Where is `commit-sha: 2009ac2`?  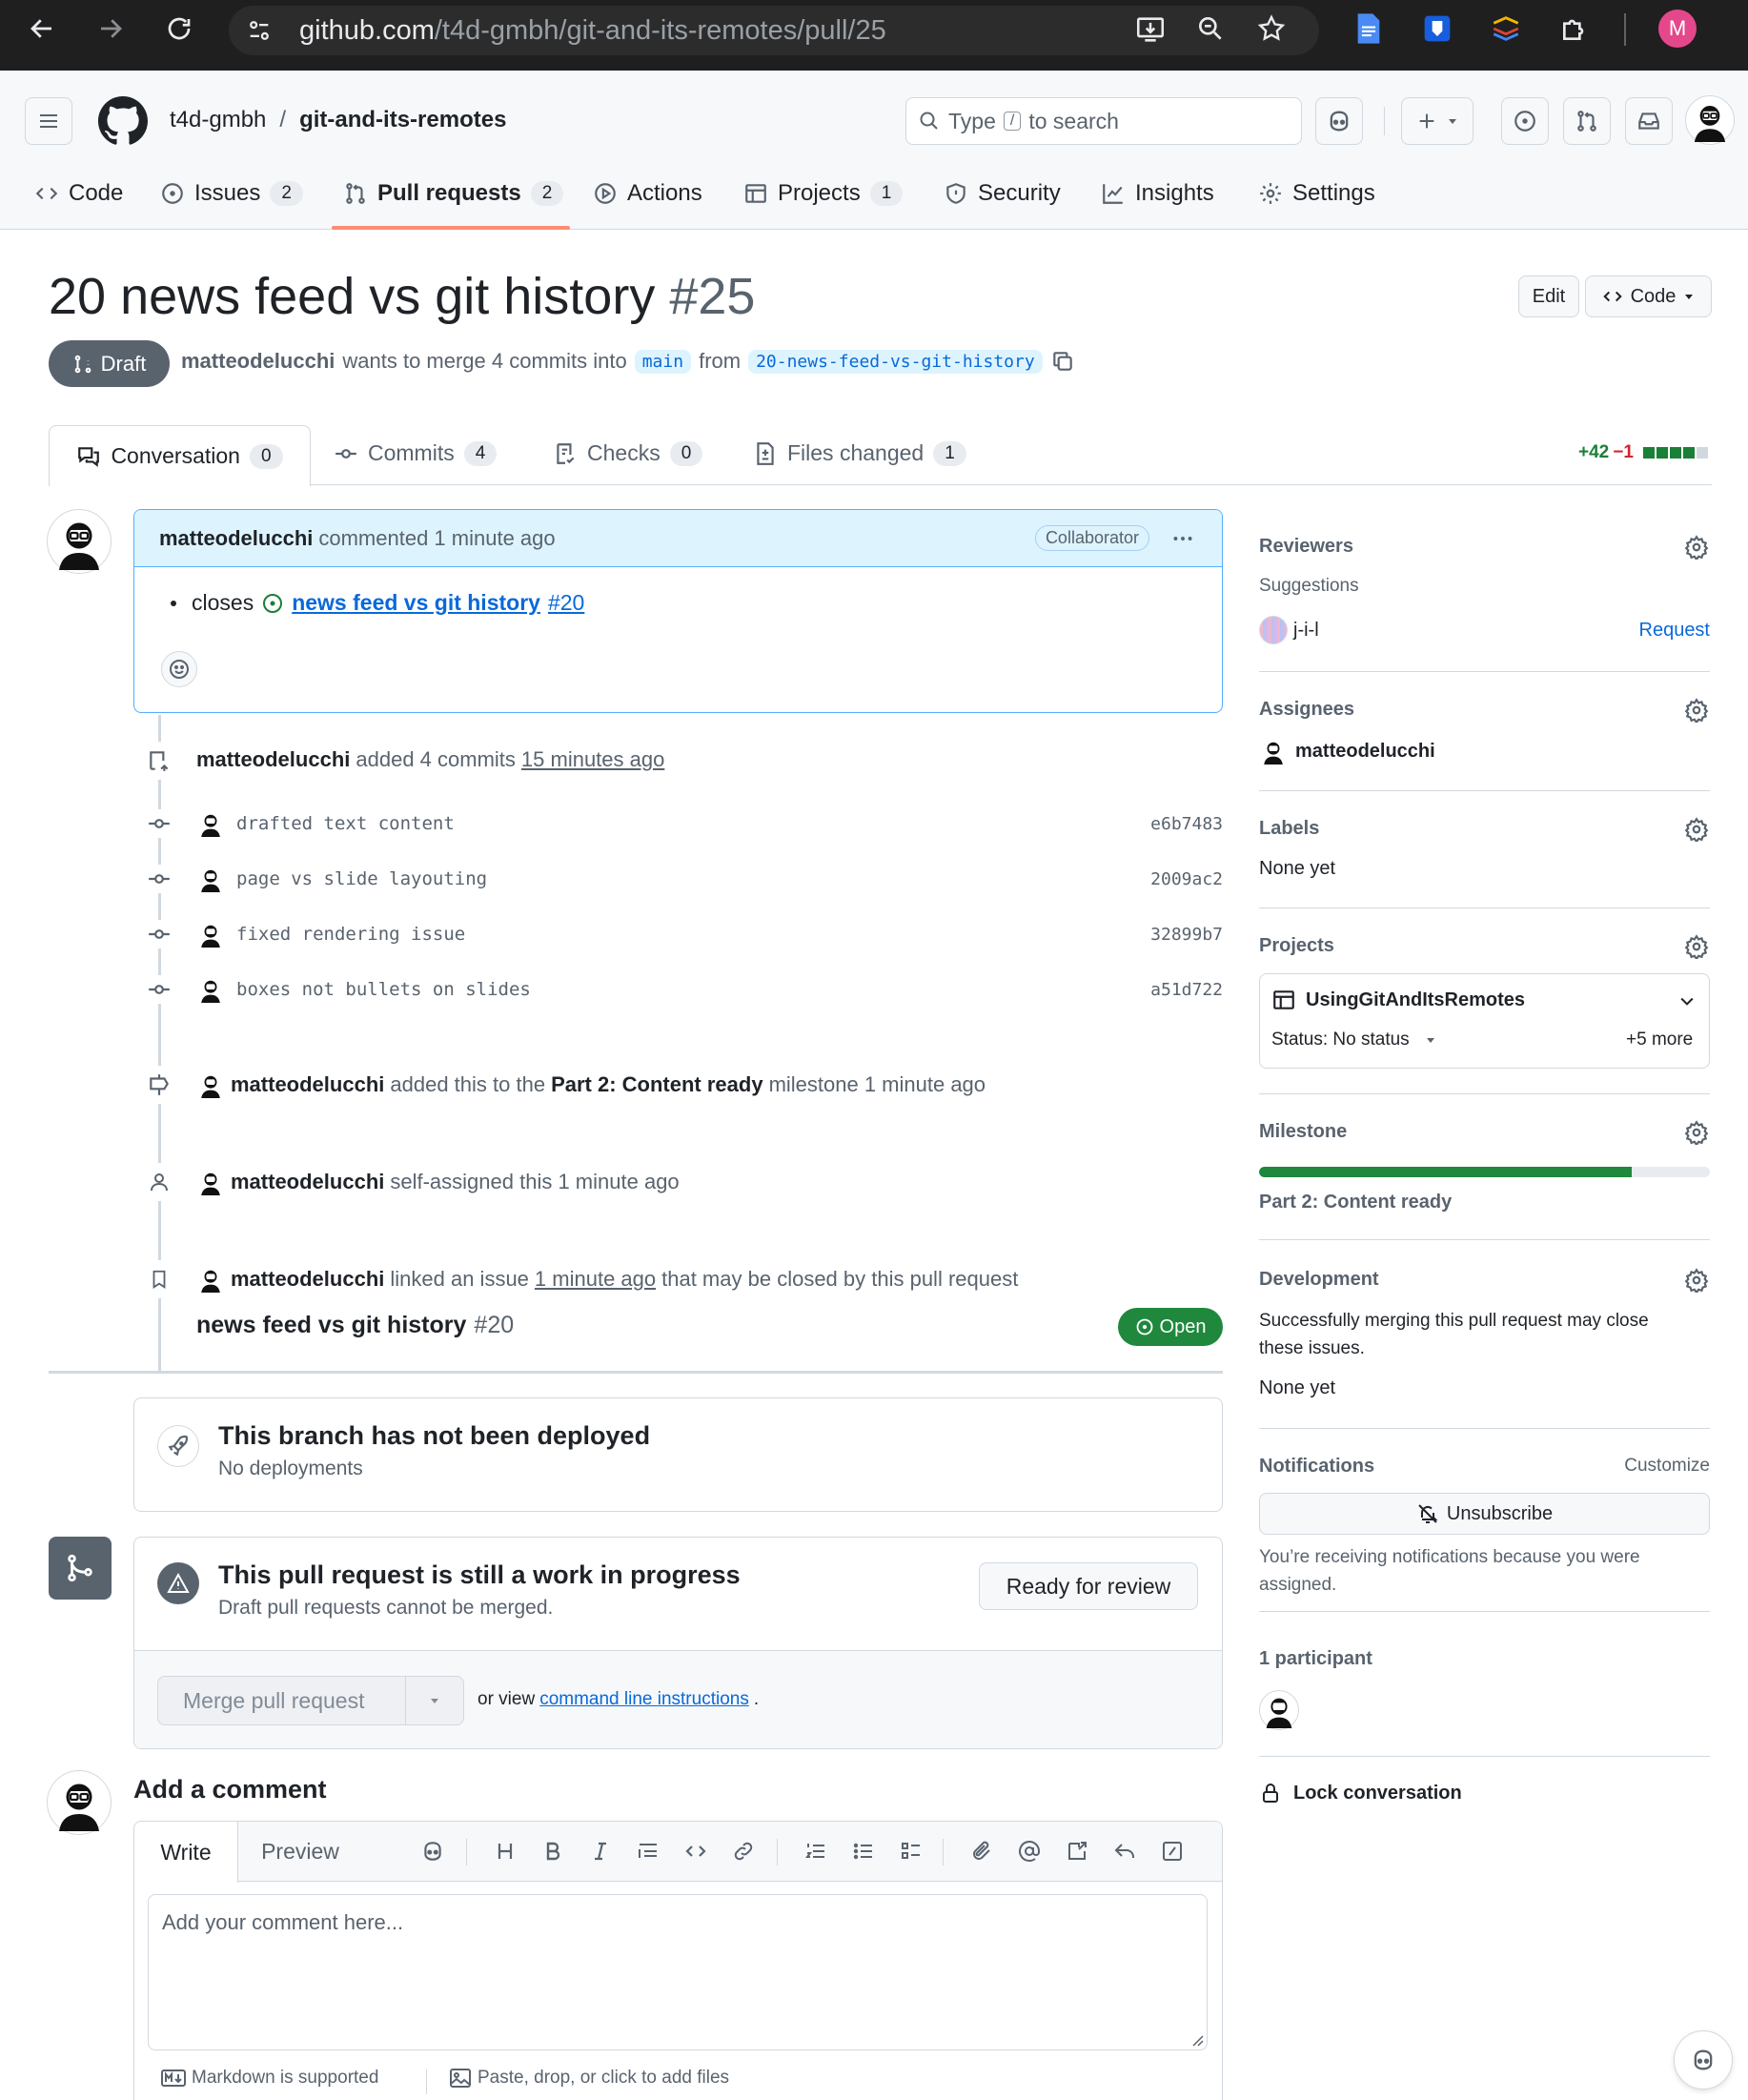
commit-sha: 2009ac2 is located at coordinates (1187, 879).